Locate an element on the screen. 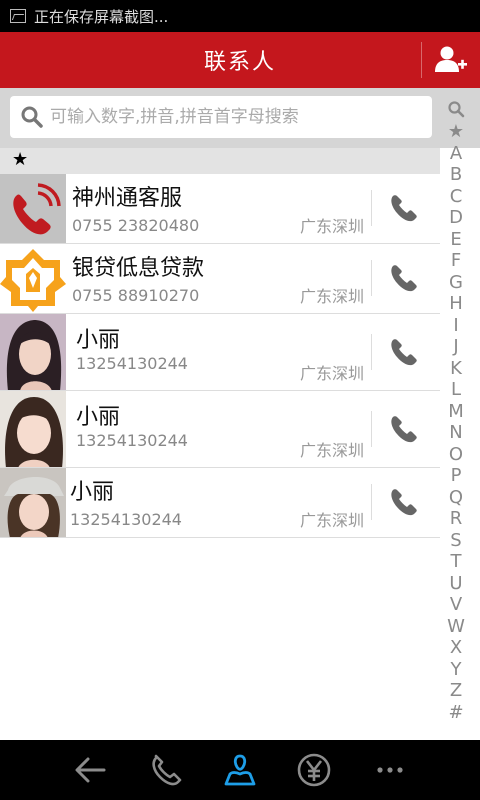 The width and height of the screenshot is (480, 800). contact-name: 神州通客服 is located at coordinates (127, 198).